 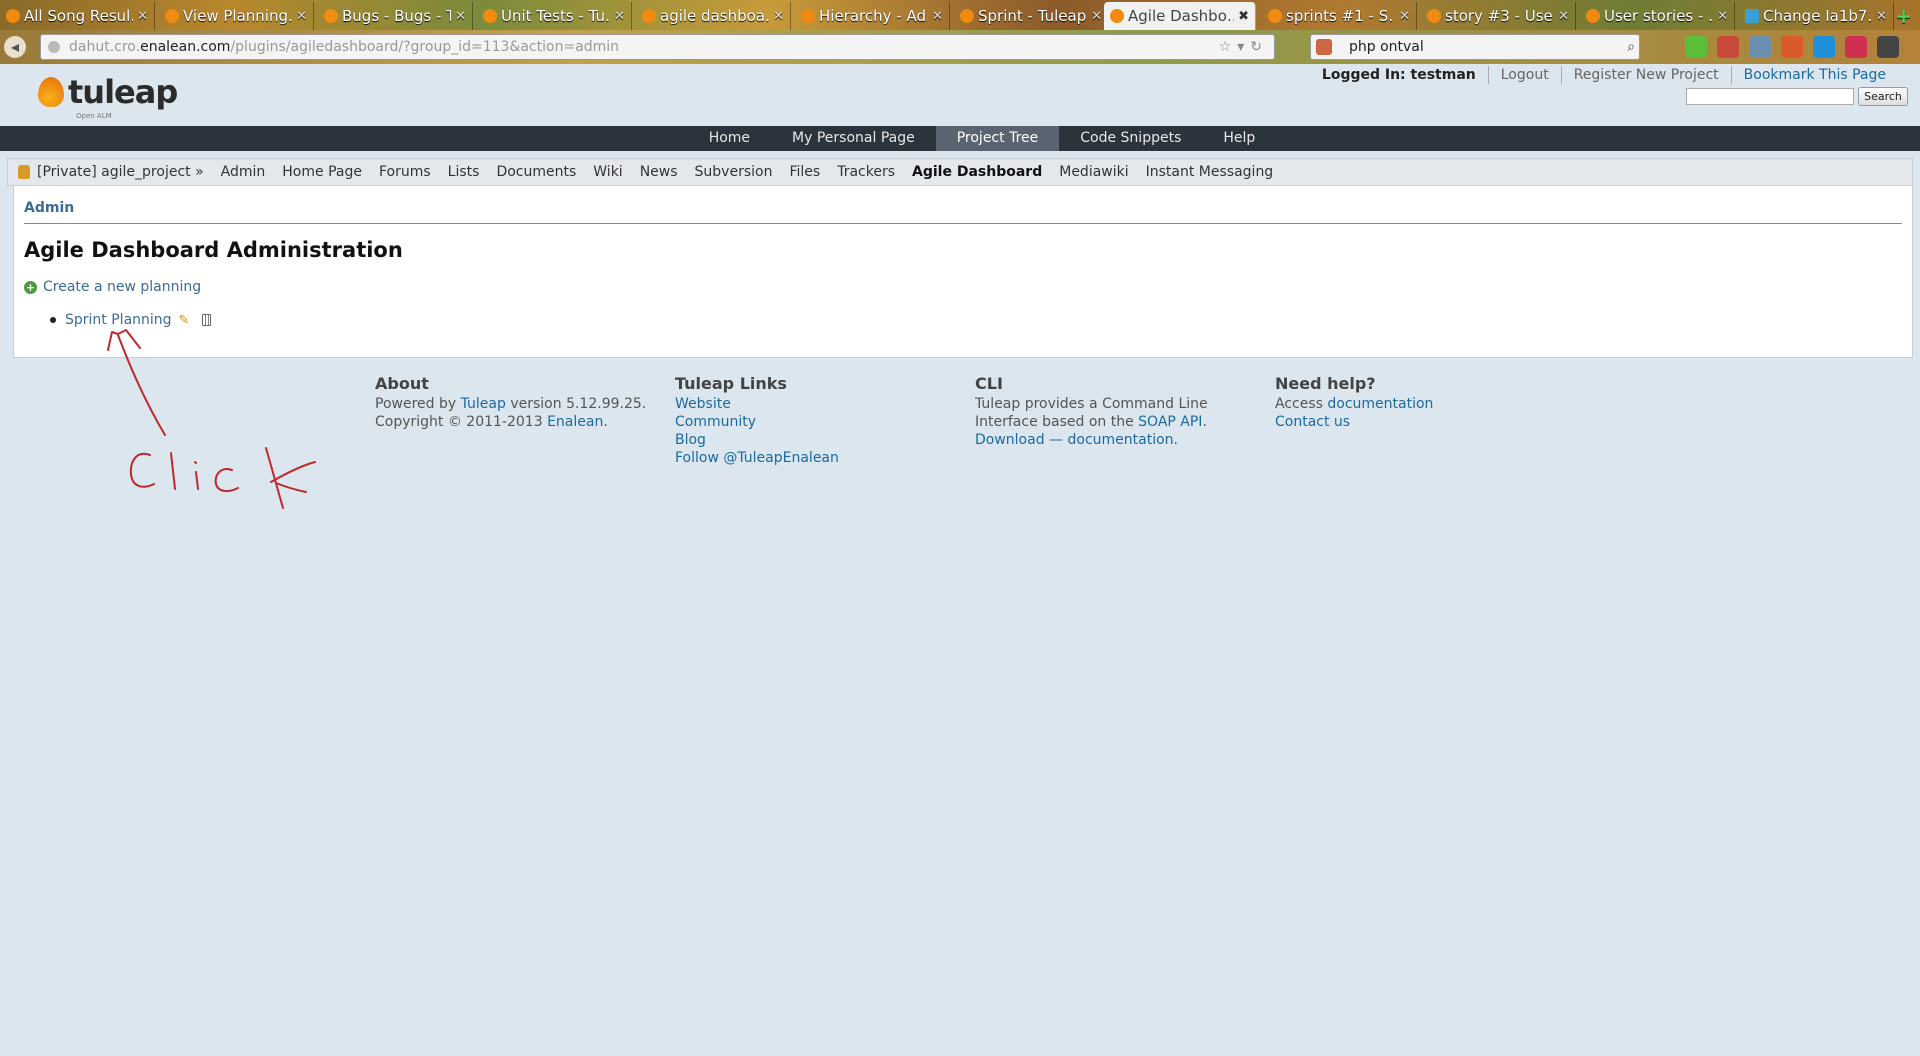 What do you see at coordinates (1856, 47) in the screenshot?
I see `addon-icon` at bounding box center [1856, 47].